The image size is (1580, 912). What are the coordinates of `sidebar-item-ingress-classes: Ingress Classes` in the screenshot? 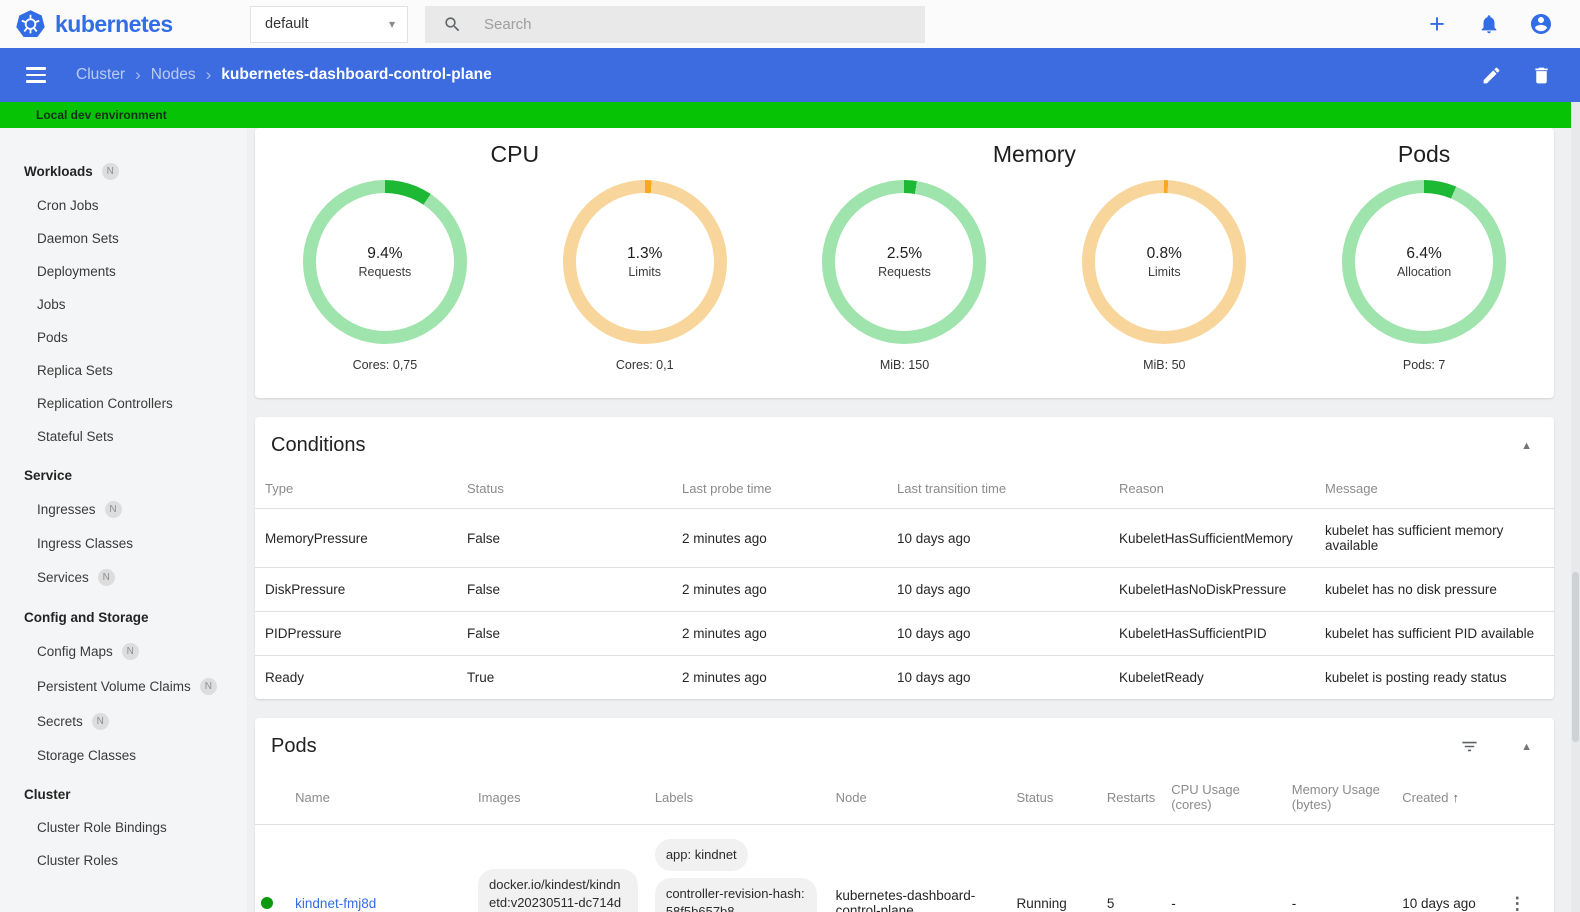 It's located at (123, 543).